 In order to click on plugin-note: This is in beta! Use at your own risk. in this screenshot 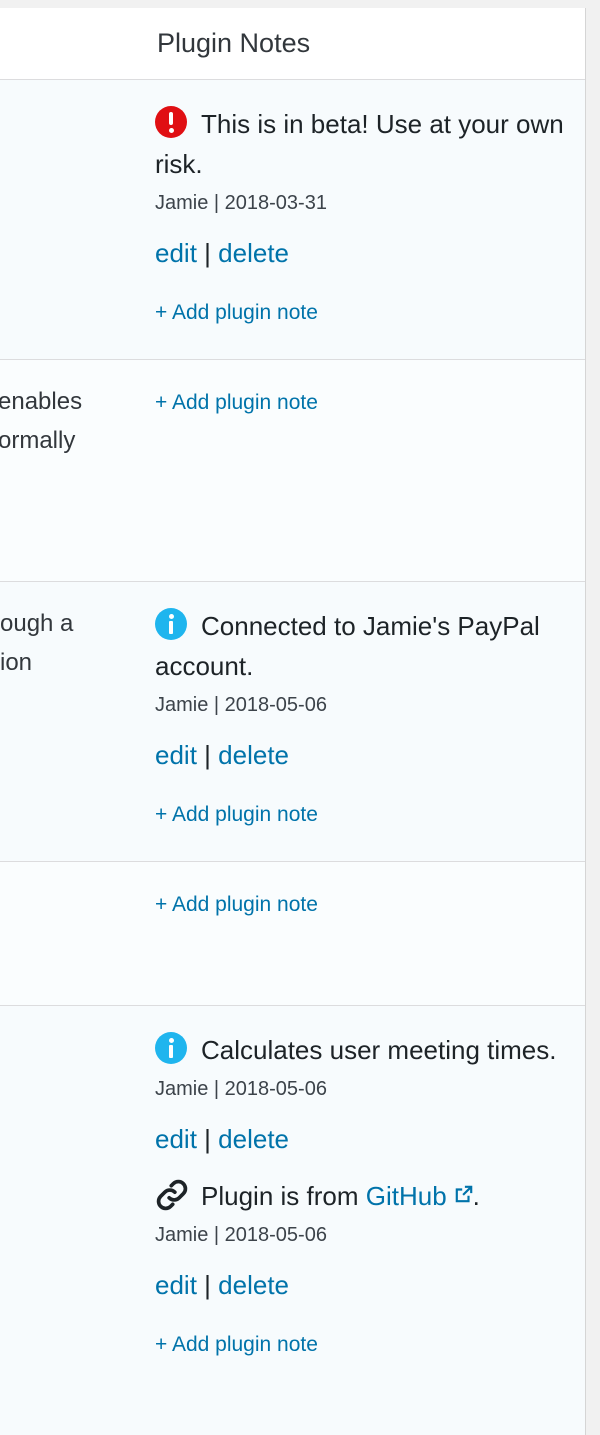, I will do `click(361, 144)`.